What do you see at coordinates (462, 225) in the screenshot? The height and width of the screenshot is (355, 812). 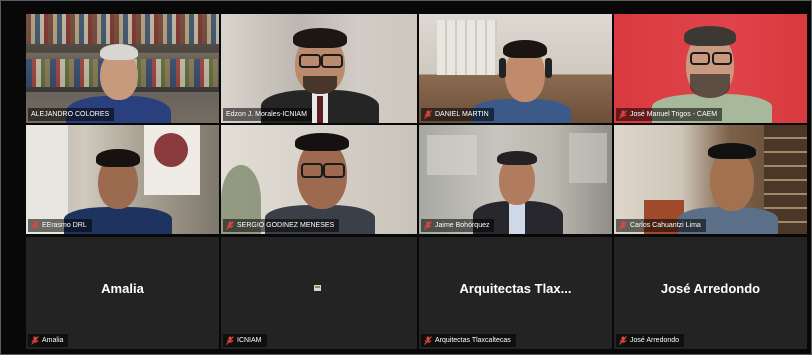 I see `participant-name: Jaime Bohórquez` at bounding box center [462, 225].